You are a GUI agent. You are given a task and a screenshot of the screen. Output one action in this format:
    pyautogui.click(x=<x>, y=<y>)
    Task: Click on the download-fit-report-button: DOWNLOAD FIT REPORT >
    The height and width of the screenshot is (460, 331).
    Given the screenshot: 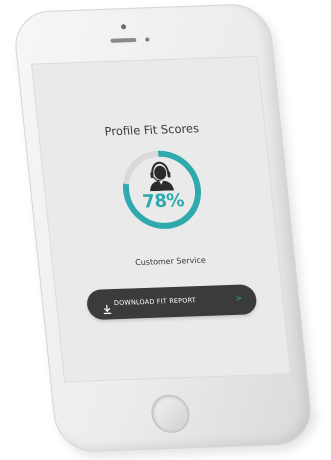 What is the action you would take?
    pyautogui.click(x=171, y=302)
    